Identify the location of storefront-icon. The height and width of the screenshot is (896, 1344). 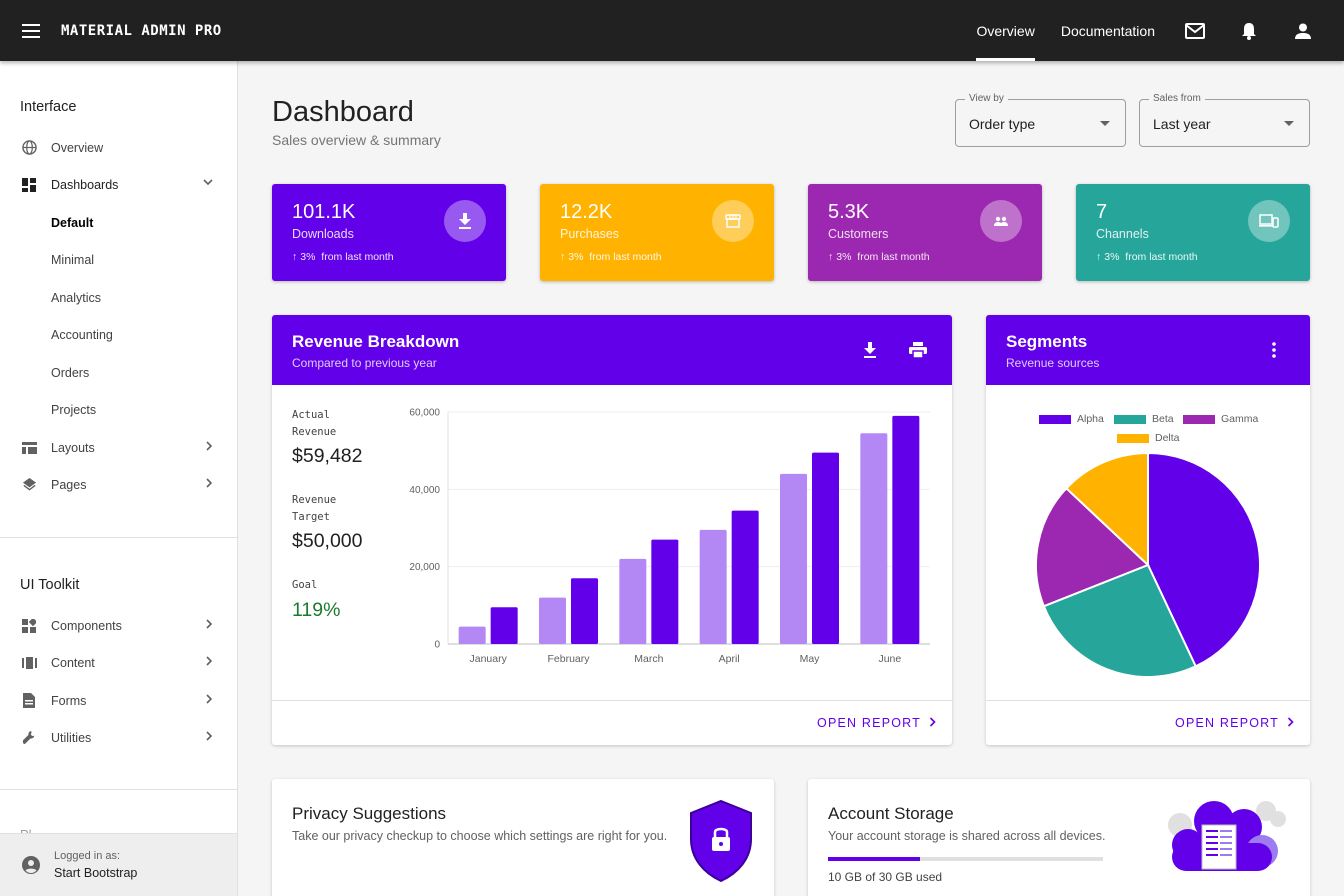
(733, 221).